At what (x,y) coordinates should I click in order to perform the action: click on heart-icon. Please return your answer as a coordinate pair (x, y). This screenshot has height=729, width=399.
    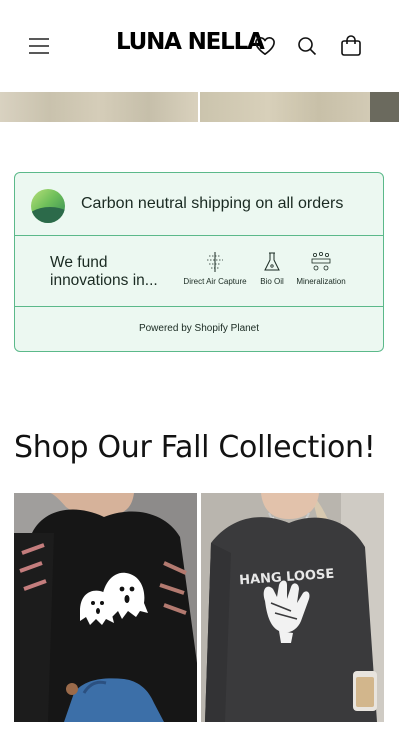
    Looking at the image, I should click on (265, 46).